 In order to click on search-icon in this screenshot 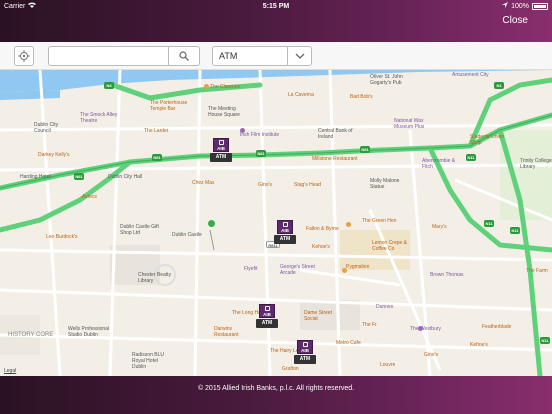, I will do `click(184, 56)`.